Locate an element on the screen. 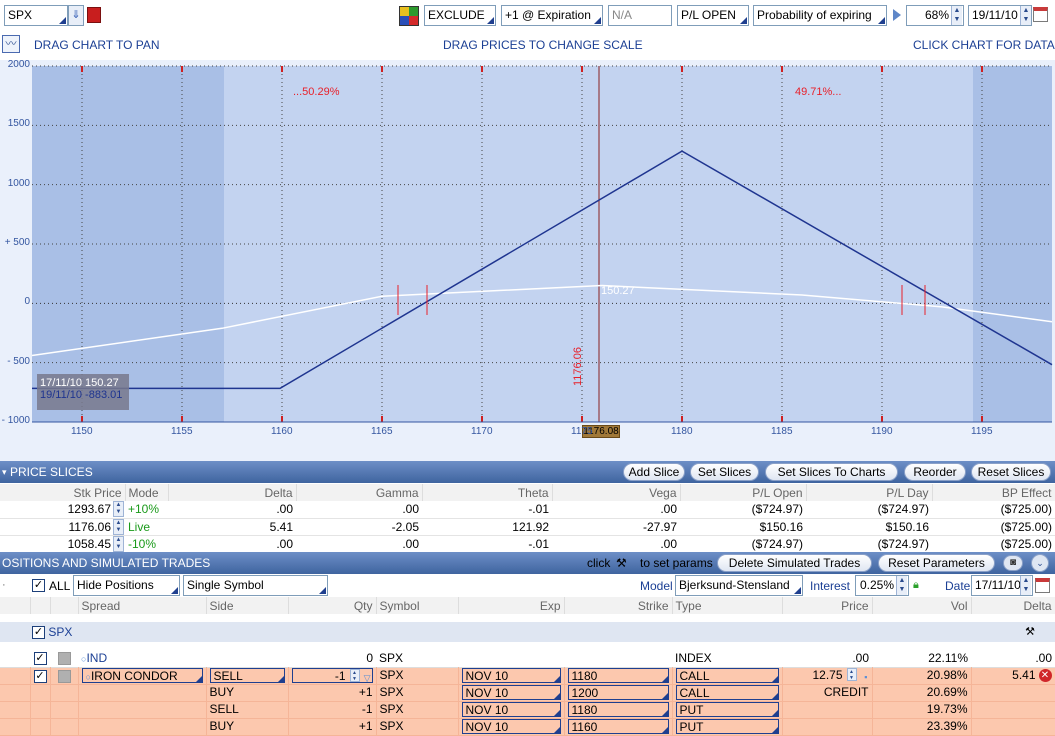  leg-qty-text: -1 is located at coordinates (340, 676).